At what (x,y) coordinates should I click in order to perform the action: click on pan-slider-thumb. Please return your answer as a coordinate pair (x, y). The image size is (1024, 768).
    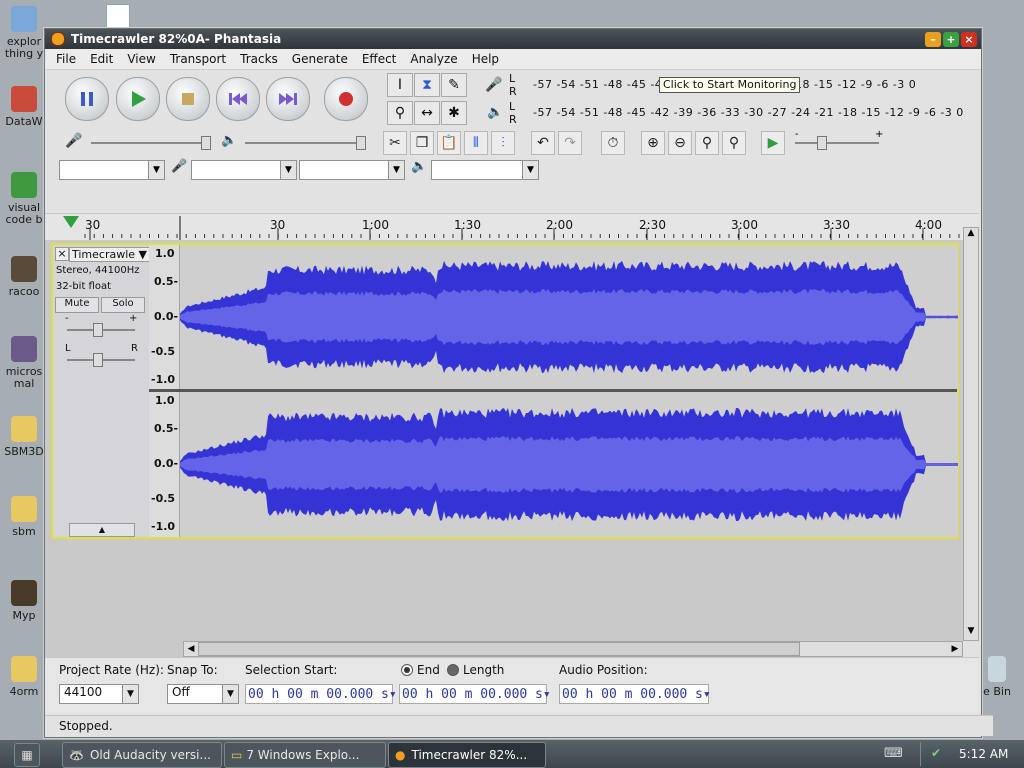
    Looking at the image, I should click on (98, 360).